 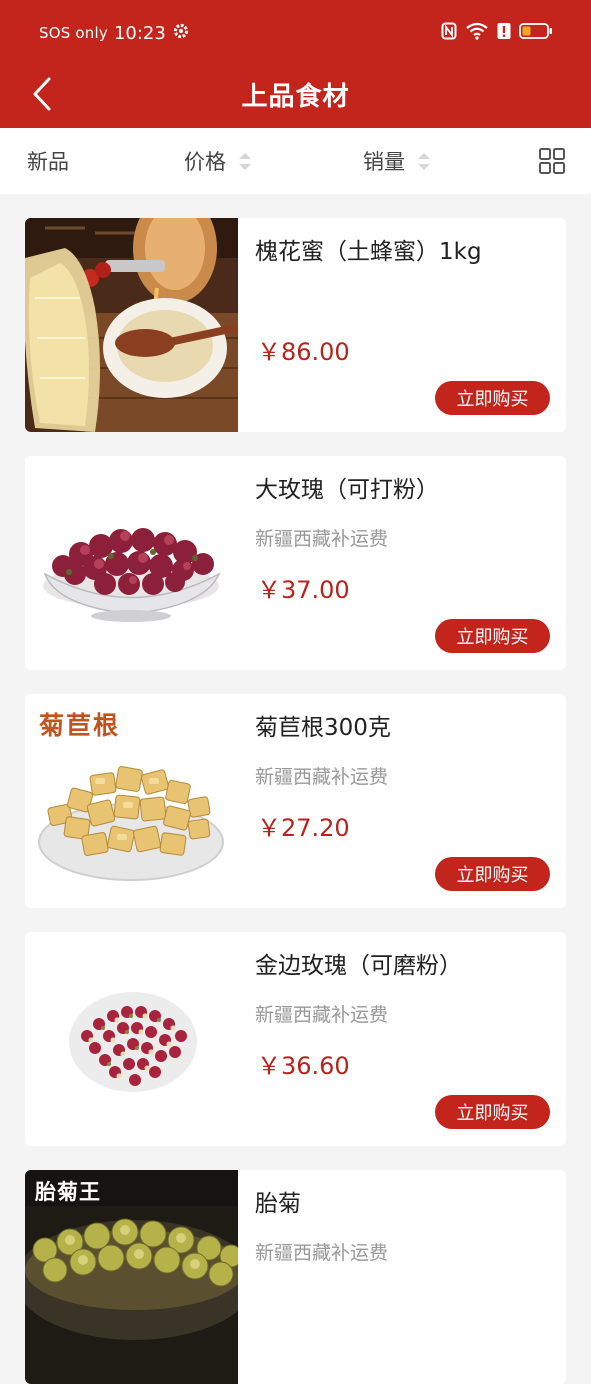 What do you see at coordinates (80, 725) in the screenshot?
I see `image-label: 菊苣根` at bounding box center [80, 725].